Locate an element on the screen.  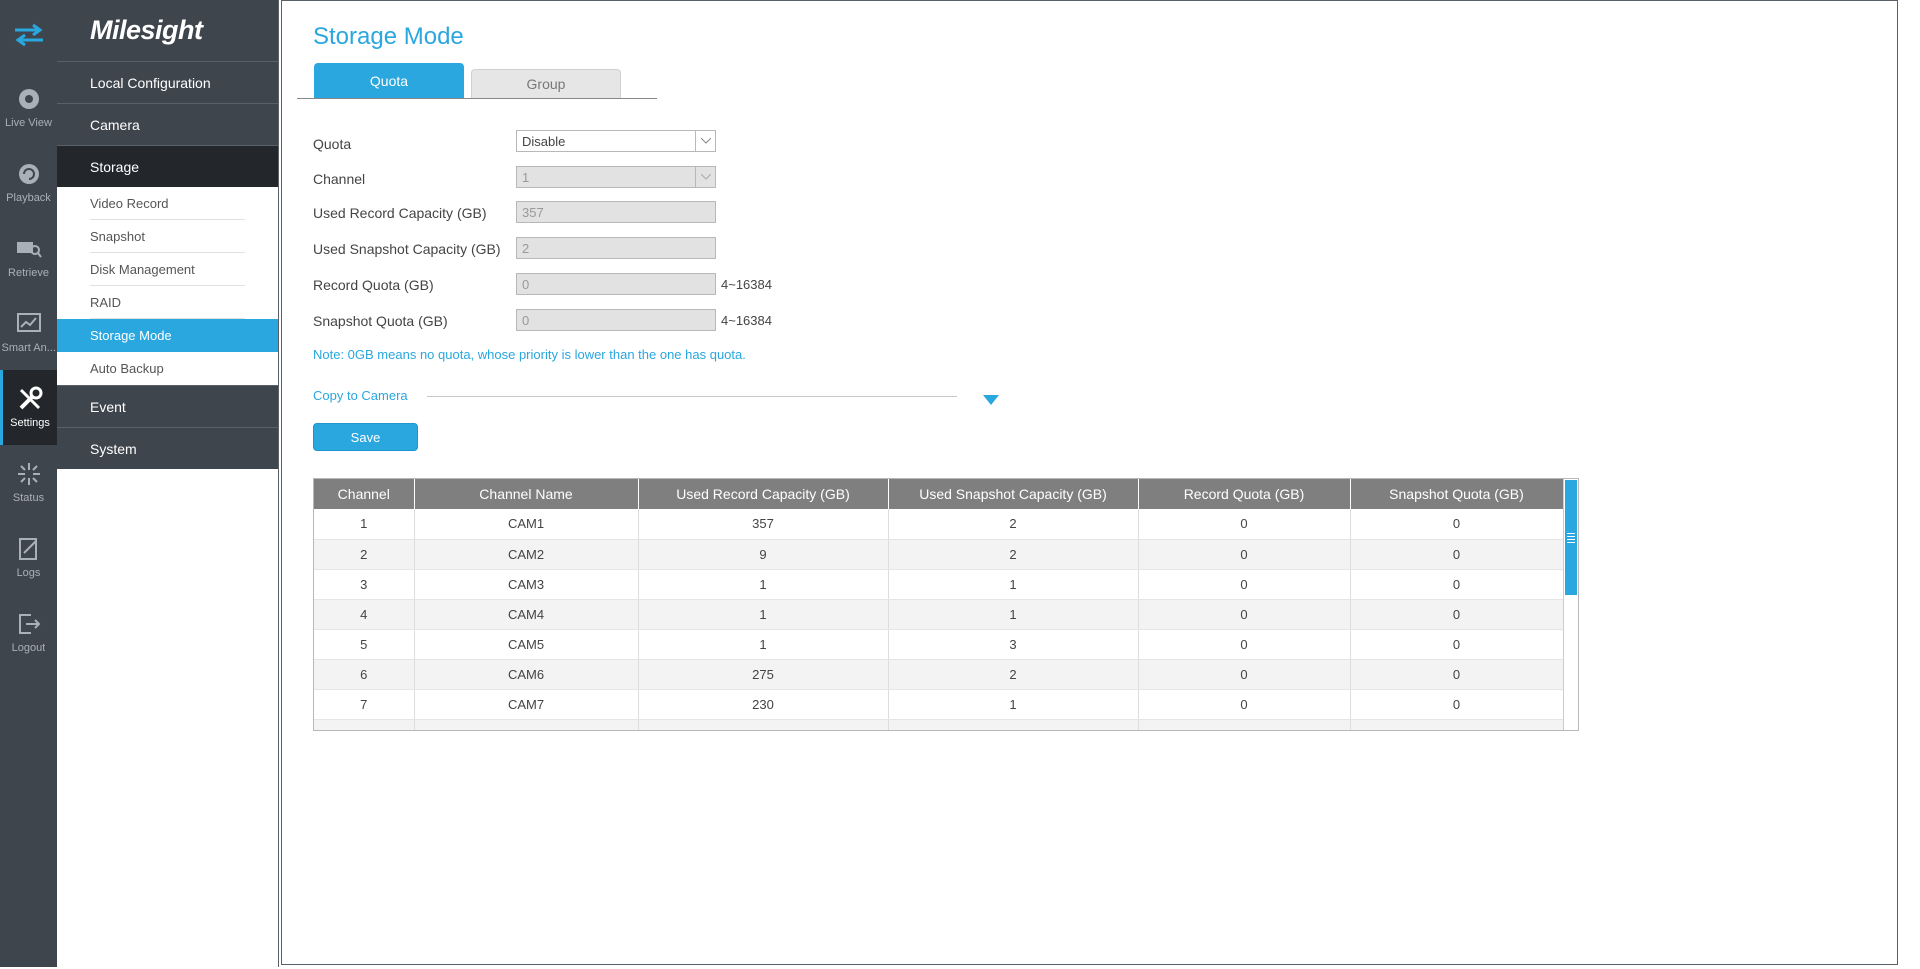
table-row: 2 CAM2 9 2 0 0 is located at coordinates (939, 554).